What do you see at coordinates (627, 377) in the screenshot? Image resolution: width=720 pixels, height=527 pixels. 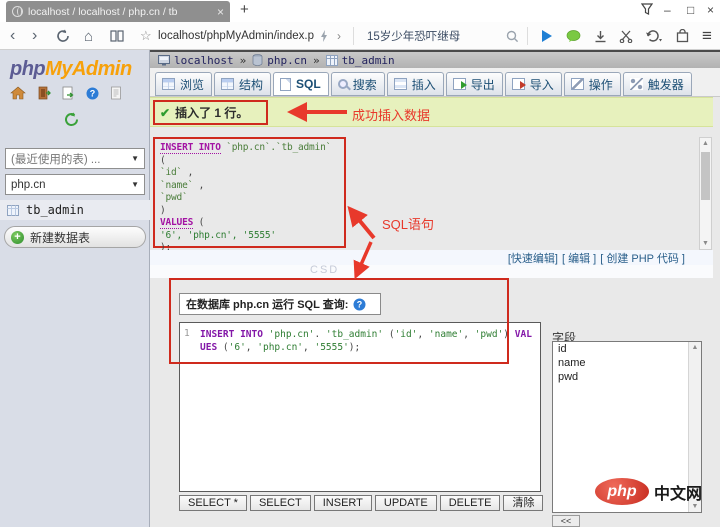 I see `field-item-pwd: pwd` at bounding box center [627, 377].